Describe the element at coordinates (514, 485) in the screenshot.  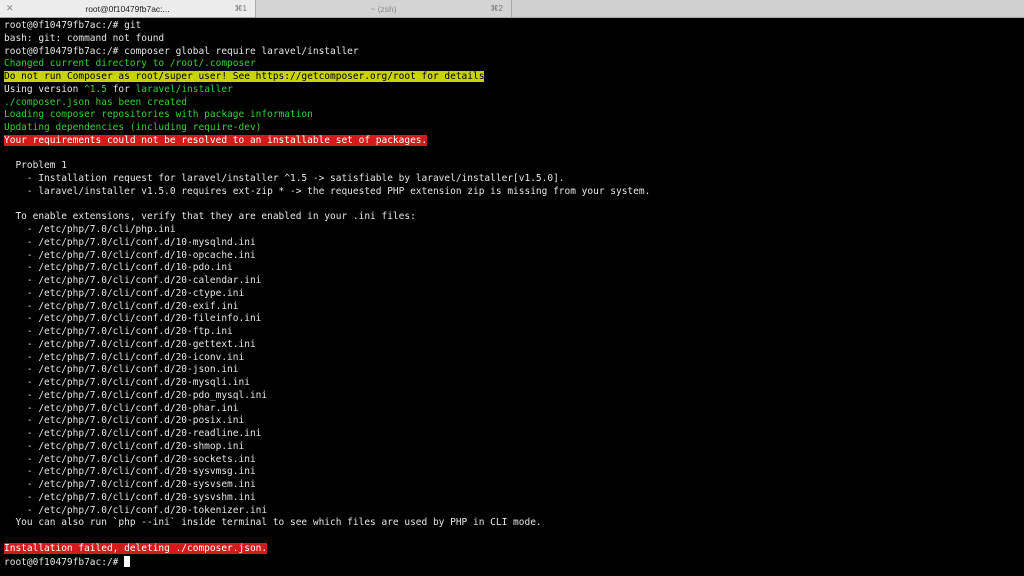
I see `terminal-line: - /etc/php/7.0/cli/conf.d/20-sysvsem.ini` at that location.